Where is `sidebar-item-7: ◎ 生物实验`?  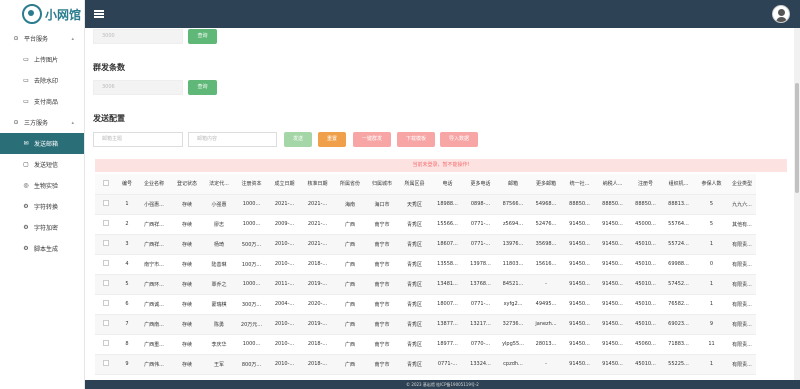
sidebar-item-7: ◎ 生物实验 is located at coordinates (42, 185).